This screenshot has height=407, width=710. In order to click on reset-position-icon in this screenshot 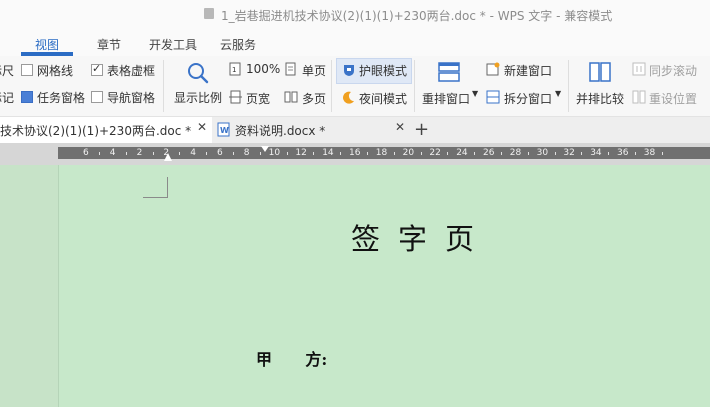, I will do `click(639, 97)`.